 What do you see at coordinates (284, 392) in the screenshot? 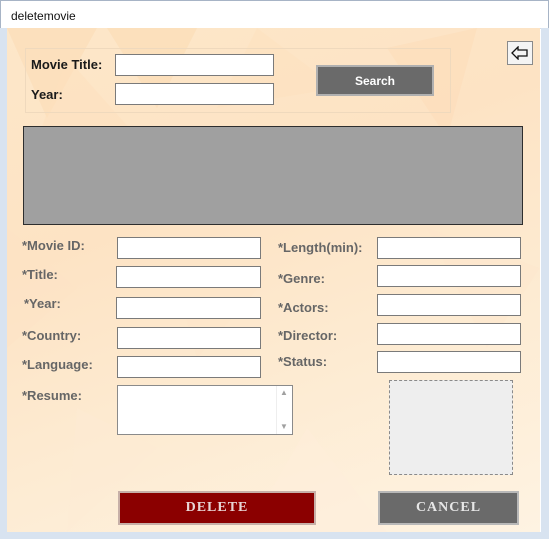
I see `scroll-up-icon: ▲` at bounding box center [284, 392].